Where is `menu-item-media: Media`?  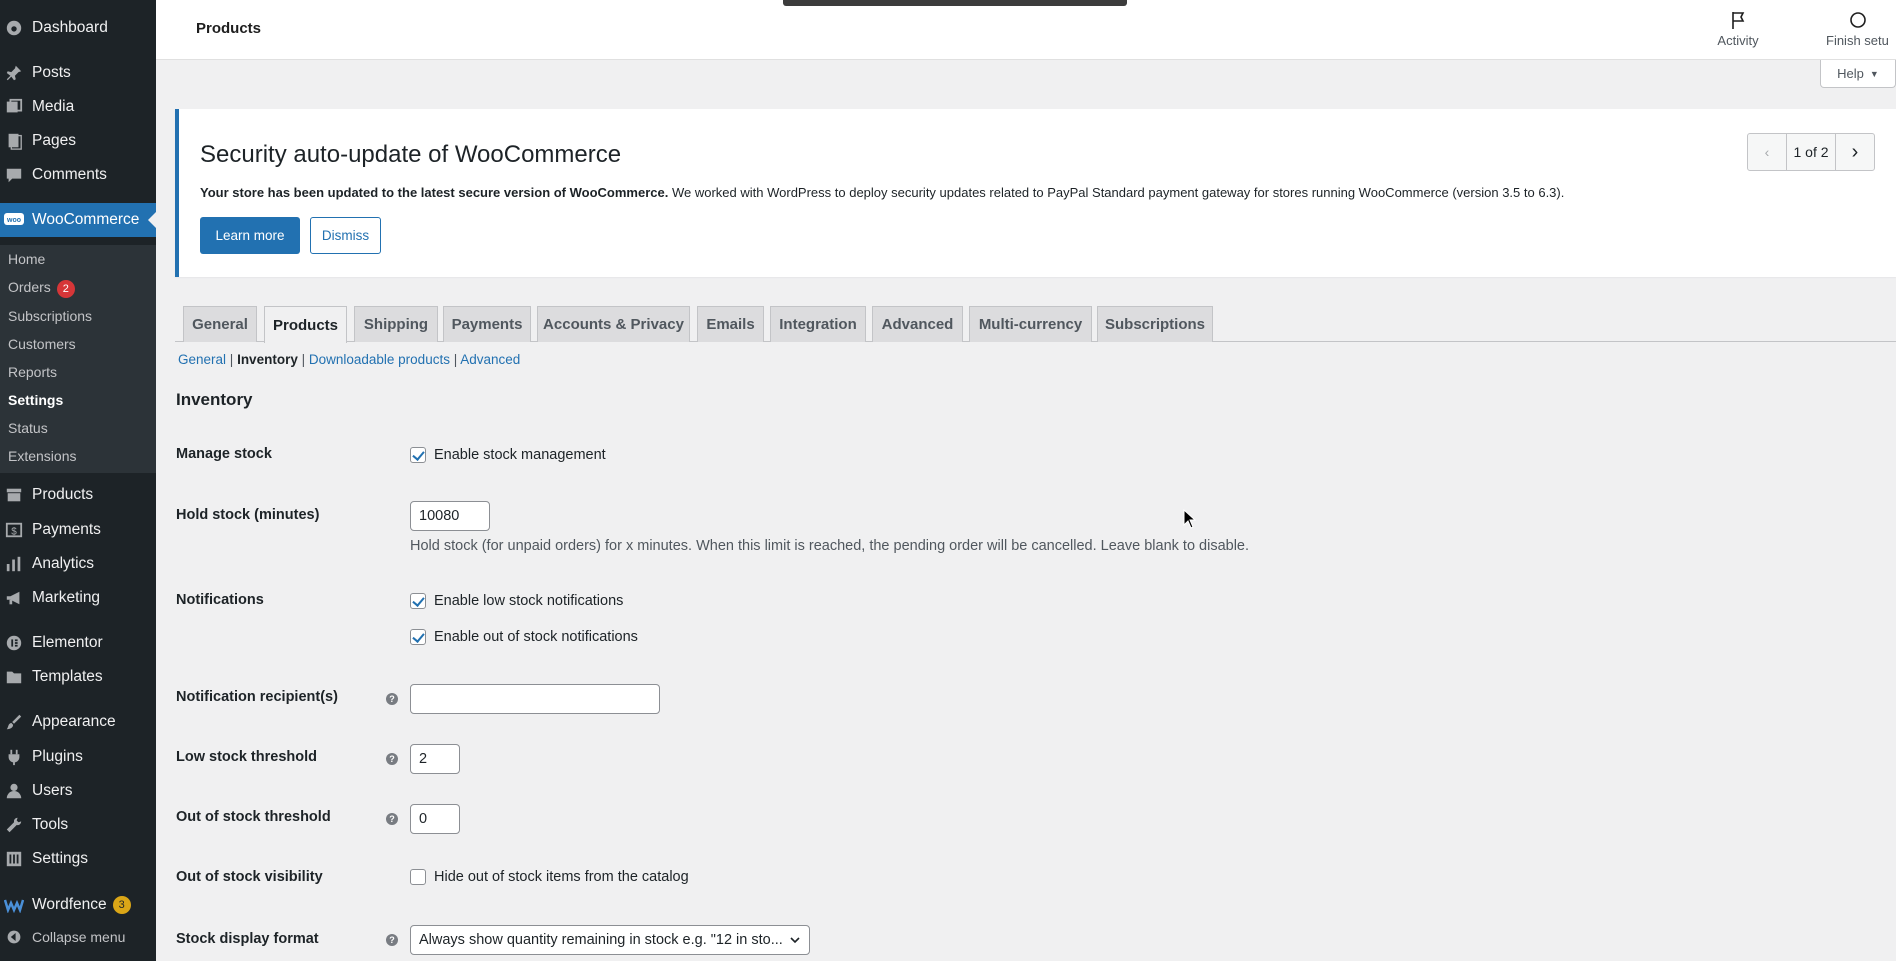 menu-item-media: Media is located at coordinates (78, 107).